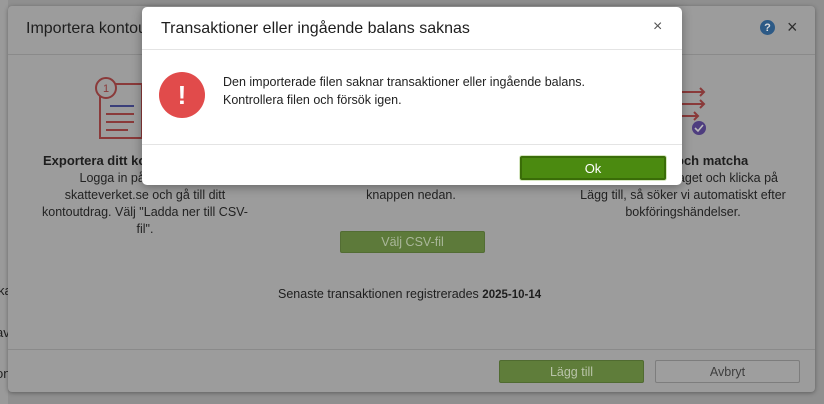 The image size is (824, 404). I want to click on import-close-icon: ×, so click(792, 27).